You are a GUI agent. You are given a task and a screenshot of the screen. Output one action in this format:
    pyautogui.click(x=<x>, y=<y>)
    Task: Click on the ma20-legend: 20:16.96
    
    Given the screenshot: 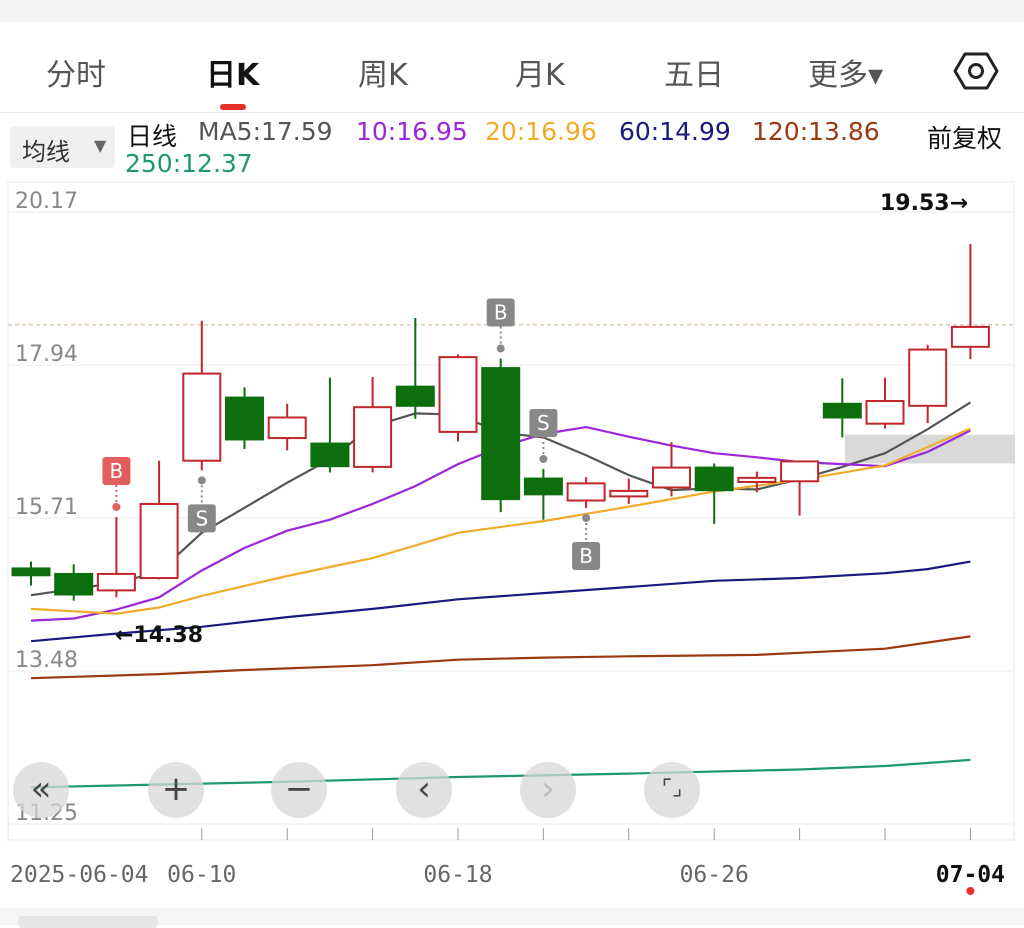 What is the action you would take?
    pyautogui.click(x=541, y=131)
    